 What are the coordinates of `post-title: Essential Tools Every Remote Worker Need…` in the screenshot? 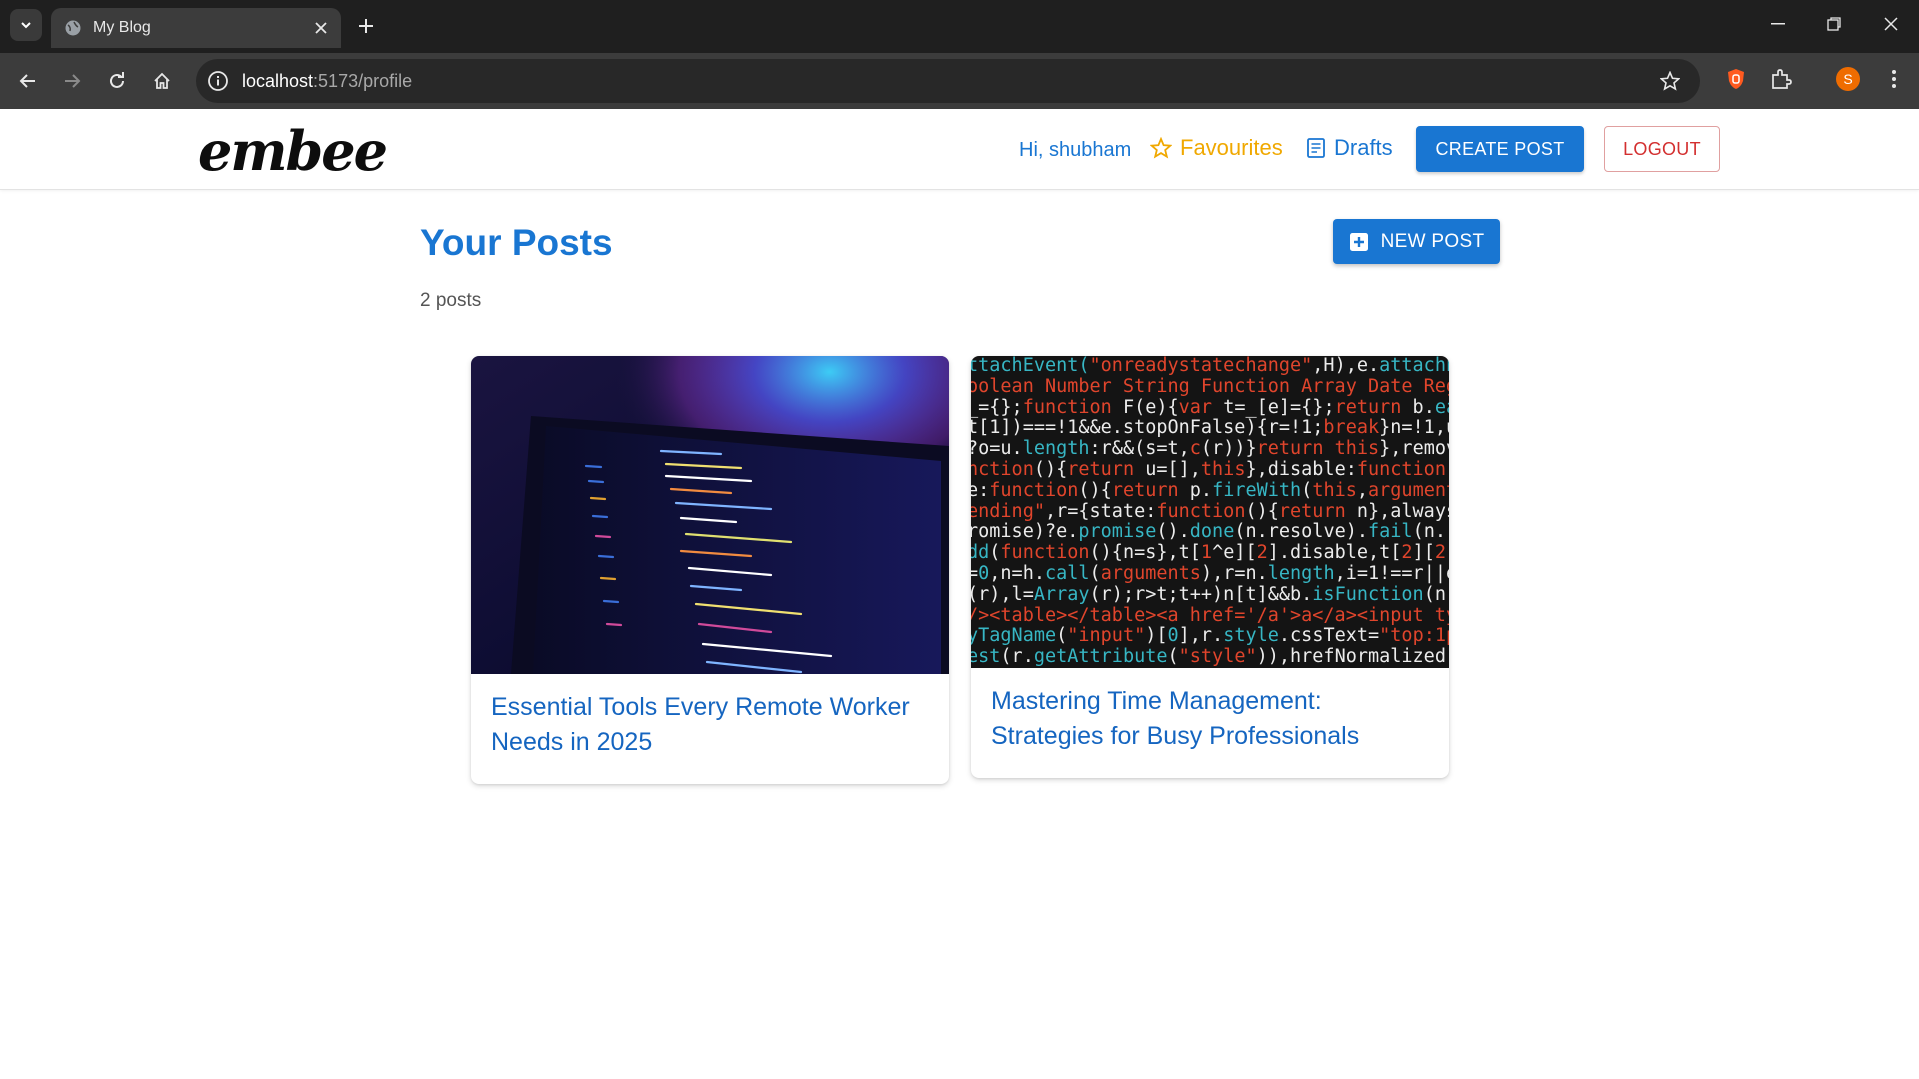 It's located at (710, 725).